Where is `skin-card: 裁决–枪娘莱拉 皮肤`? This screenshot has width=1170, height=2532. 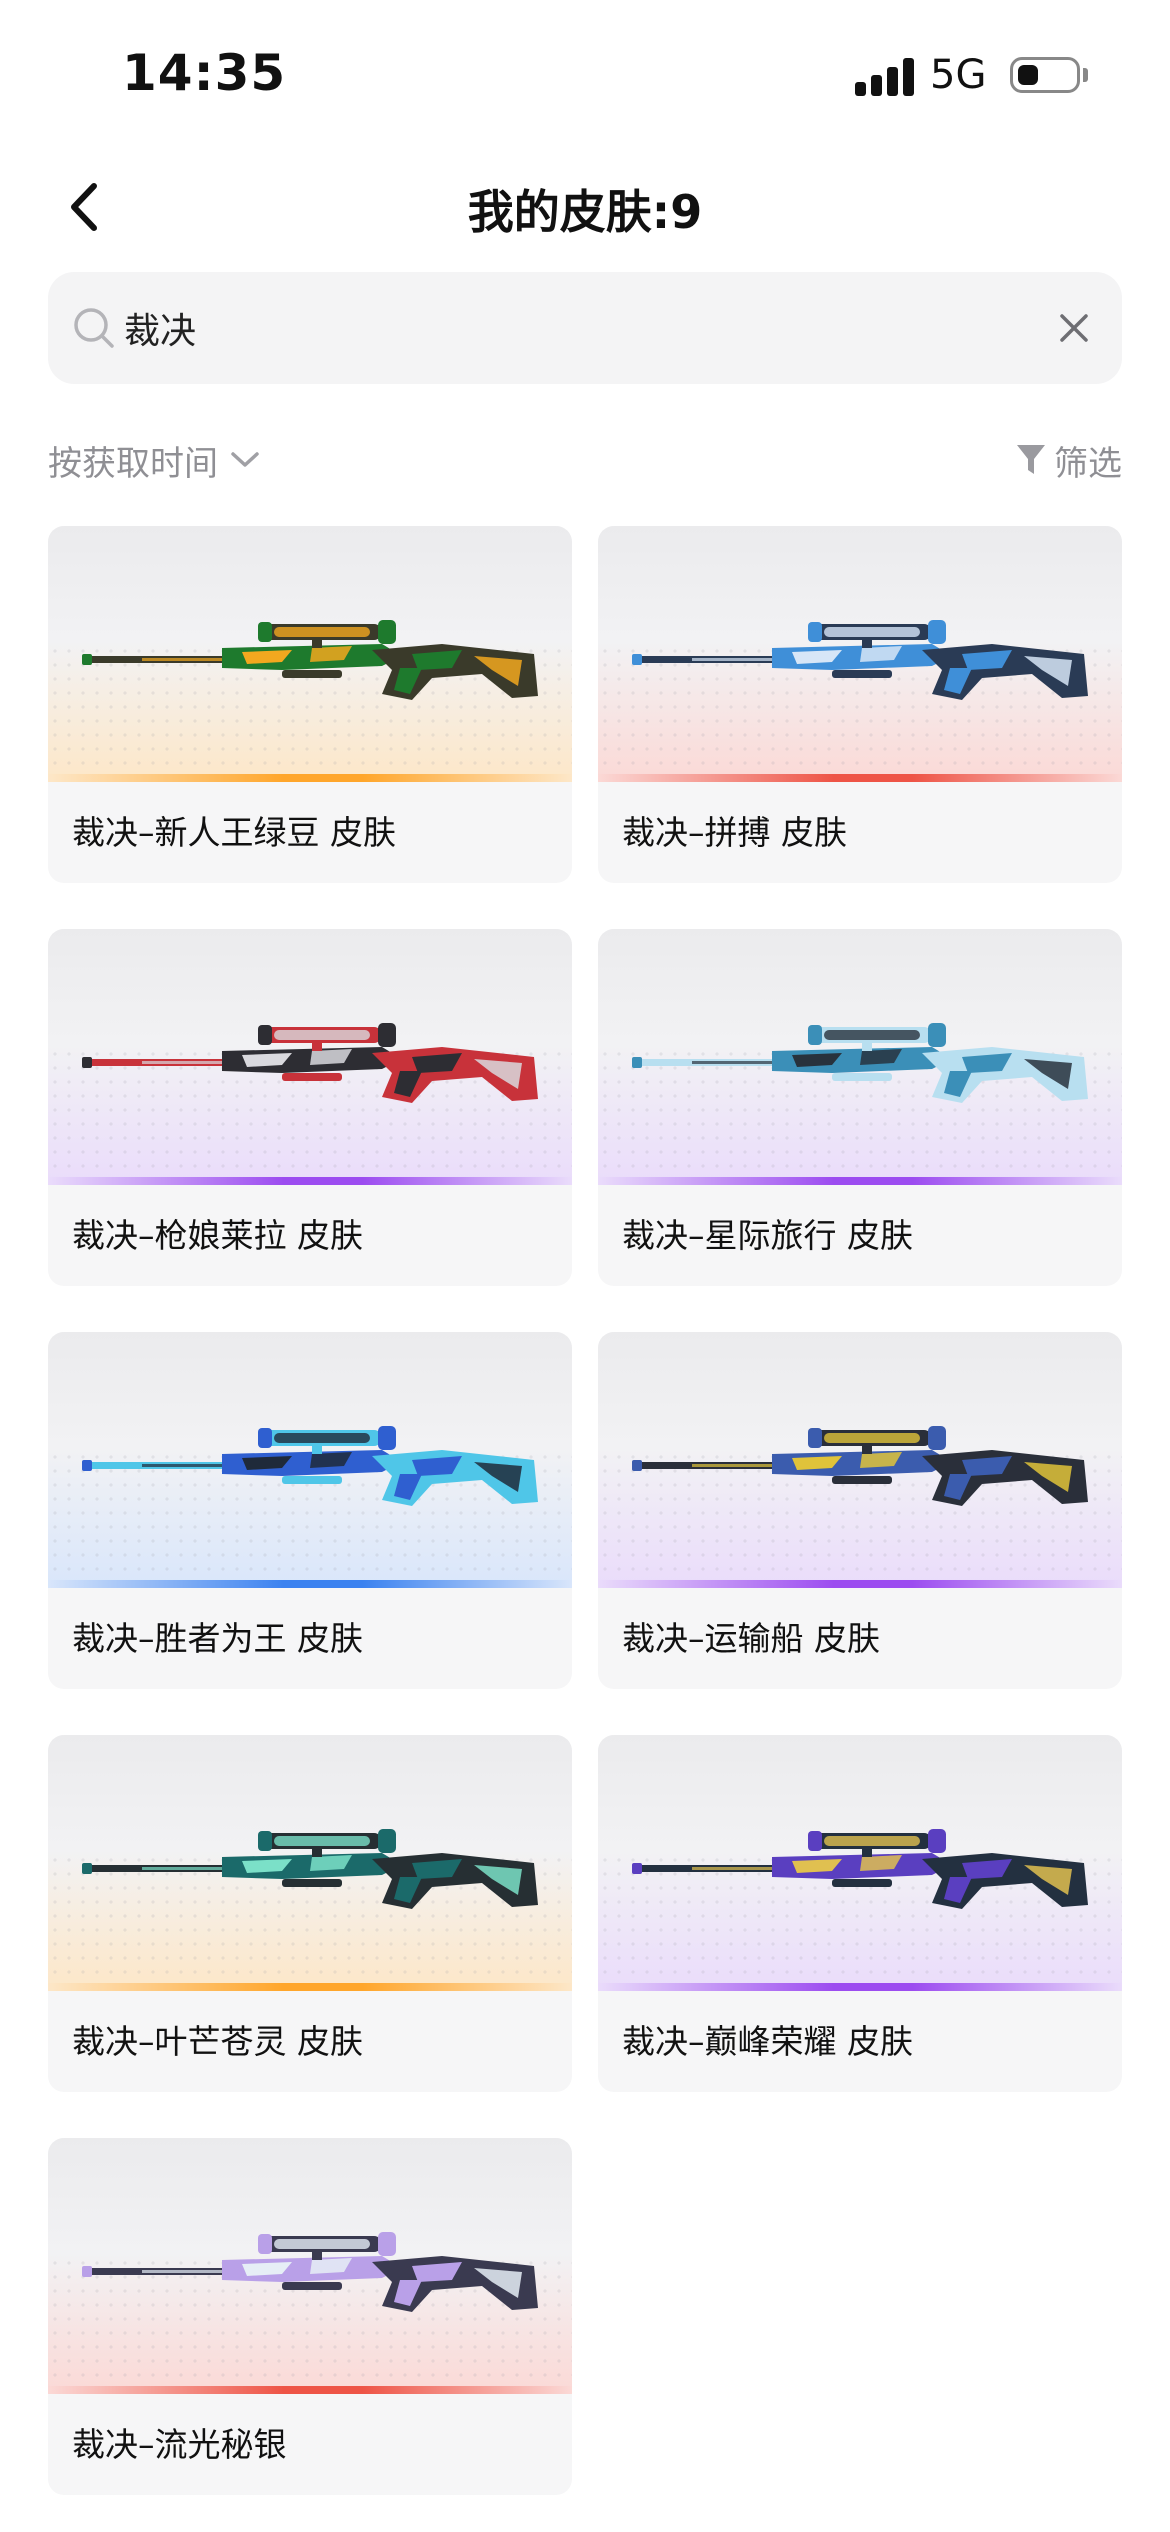 skin-card: 裁决–枪娘莱拉 皮肤 is located at coordinates (310, 1107).